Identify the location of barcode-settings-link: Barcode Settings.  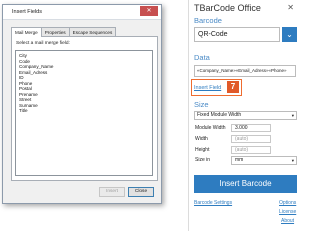
(213, 203).